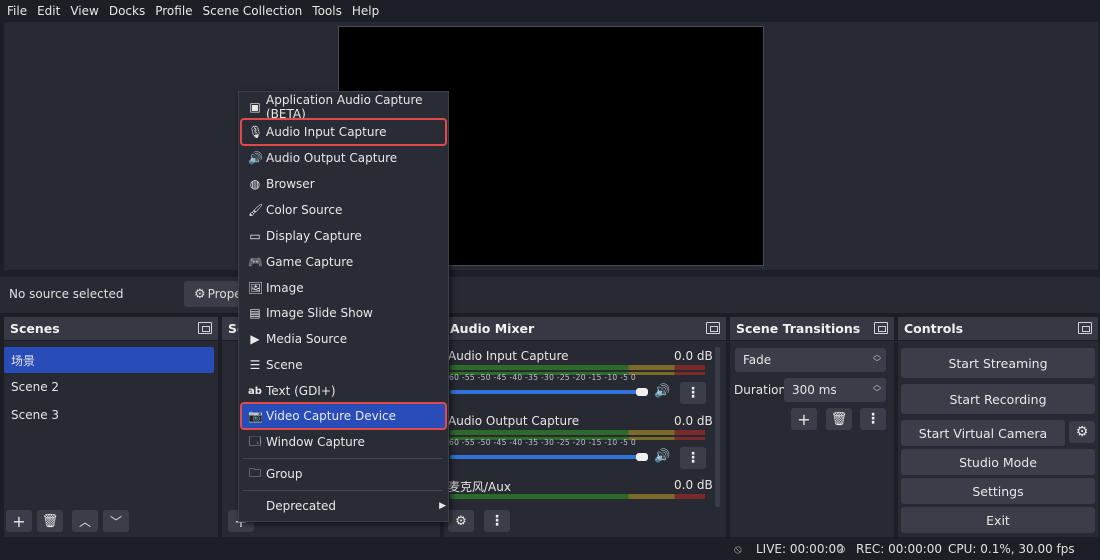 The height and width of the screenshot is (560, 1100). What do you see at coordinates (343, 313) in the screenshot?
I see `menu-item-image-slide-show: ▤ Image Slide Show` at bounding box center [343, 313].